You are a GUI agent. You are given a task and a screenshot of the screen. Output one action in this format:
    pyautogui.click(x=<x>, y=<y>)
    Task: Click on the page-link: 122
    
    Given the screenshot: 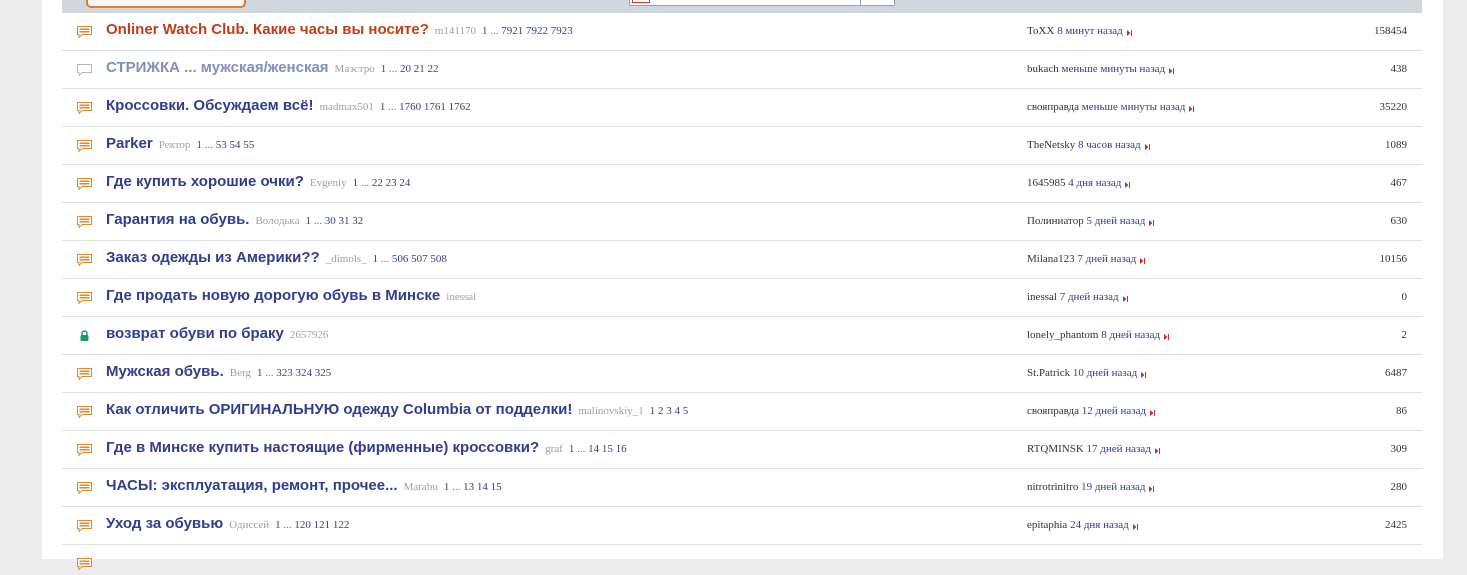 What is the action you would take?
    pyautogui.click(x=341, y=525)
    